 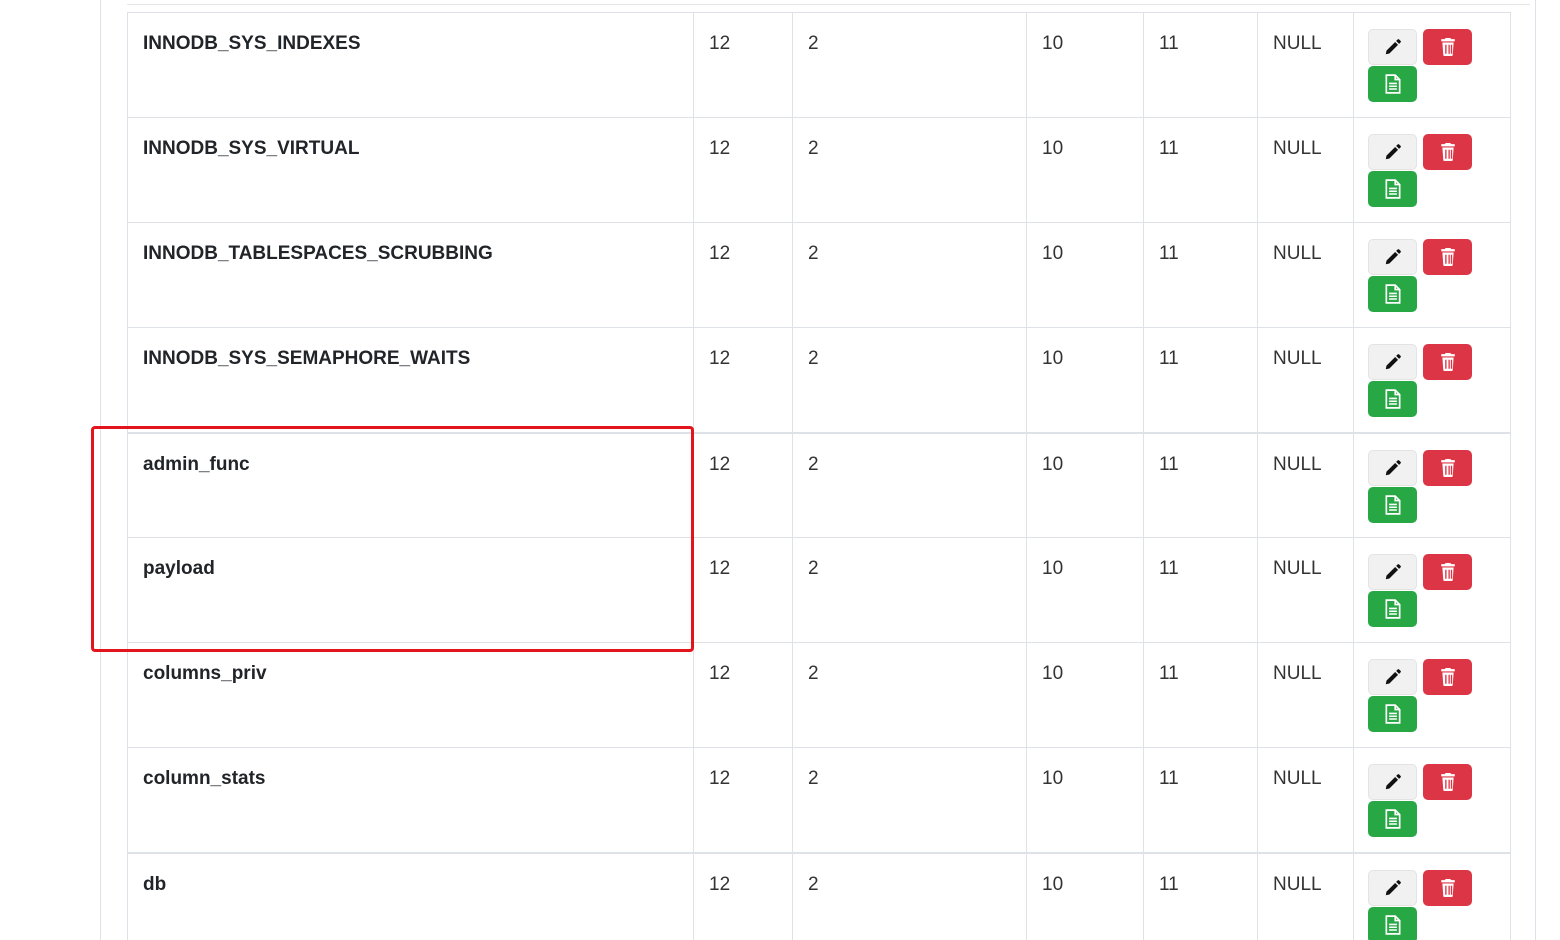 I want to click on table-name-cell: columns_priv, so click(x=410, y=695).